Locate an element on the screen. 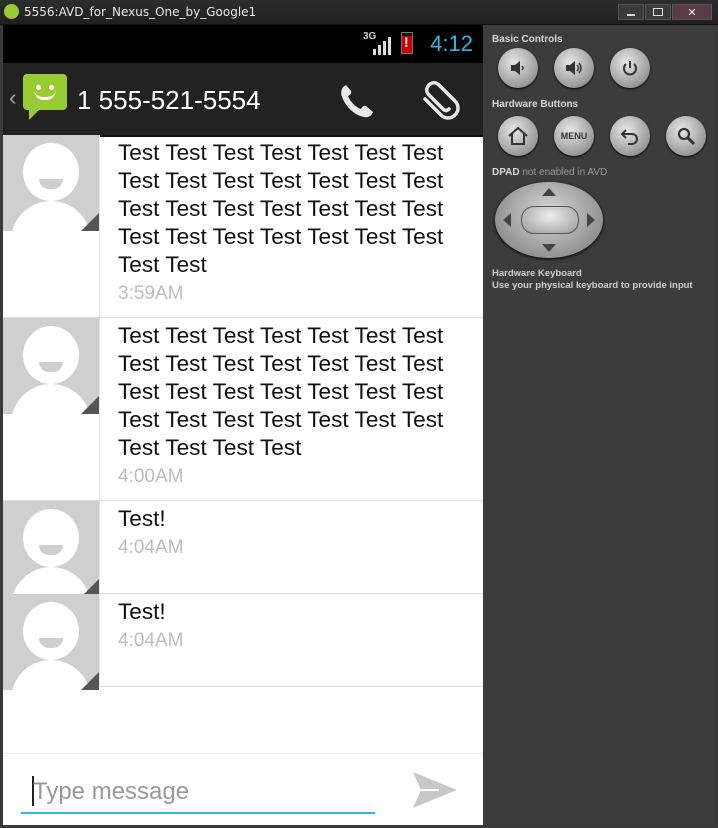 The height and width of the screenshot is (828, 718). maximize-button is located at coordinates (658, 12).